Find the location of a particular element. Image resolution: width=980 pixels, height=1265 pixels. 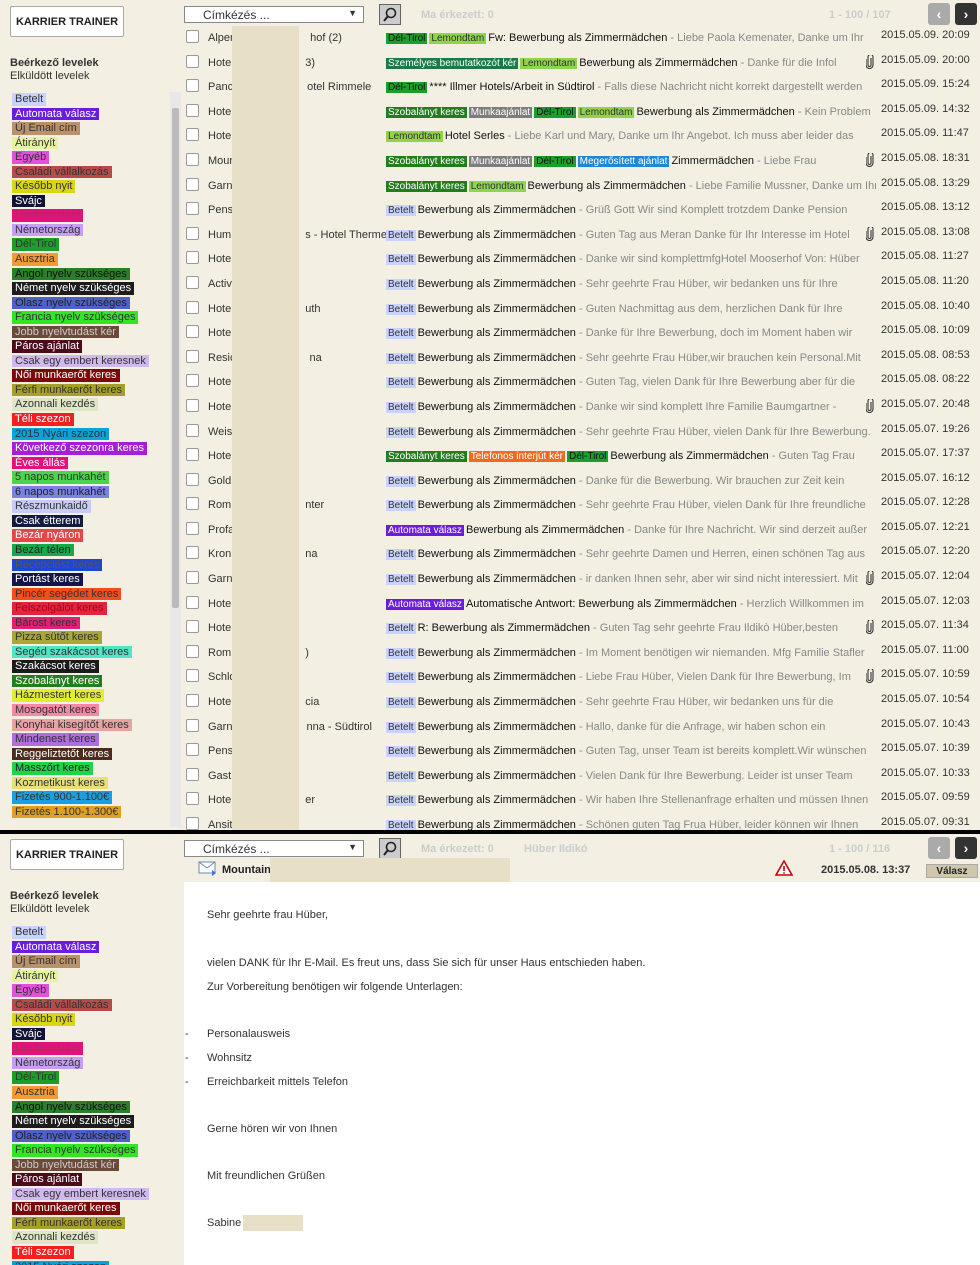

sidebar-label: Konyhai kisegítőt keres is located at coordinates (72, 725).